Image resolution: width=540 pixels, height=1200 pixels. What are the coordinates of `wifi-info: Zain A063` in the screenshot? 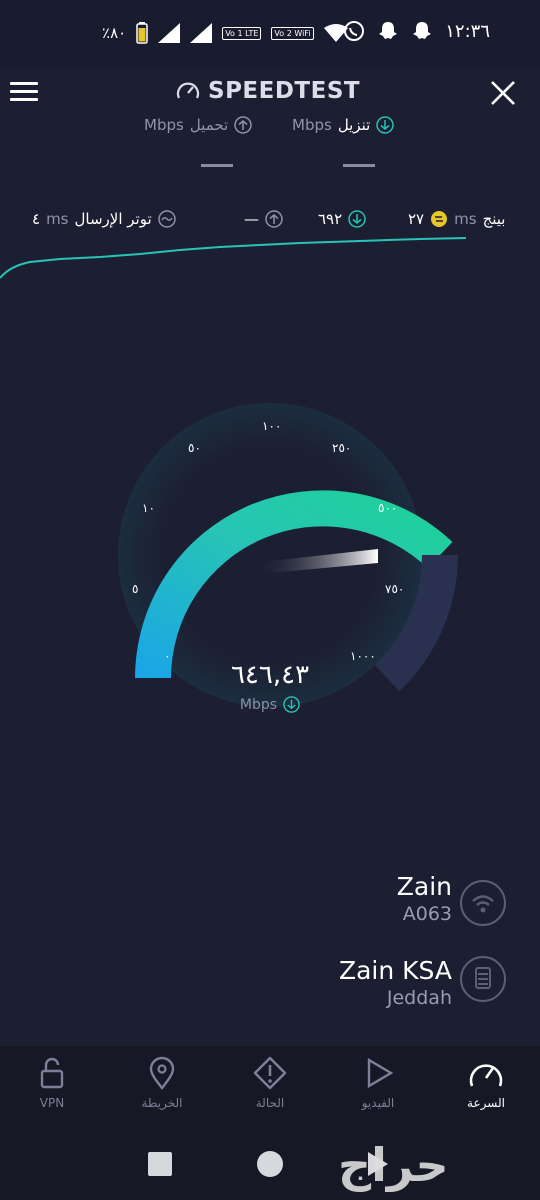 It's located at (424, 898).